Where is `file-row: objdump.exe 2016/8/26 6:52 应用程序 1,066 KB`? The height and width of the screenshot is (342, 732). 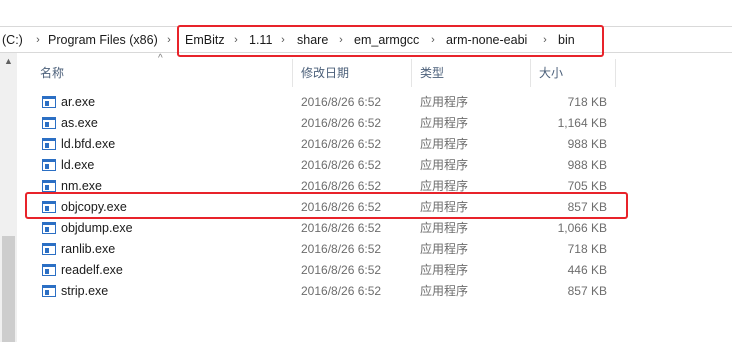
file-row: objdump.exe 2016/8/26 6:52 应用程序 1,066 KB is located at coordinates (330, 228).